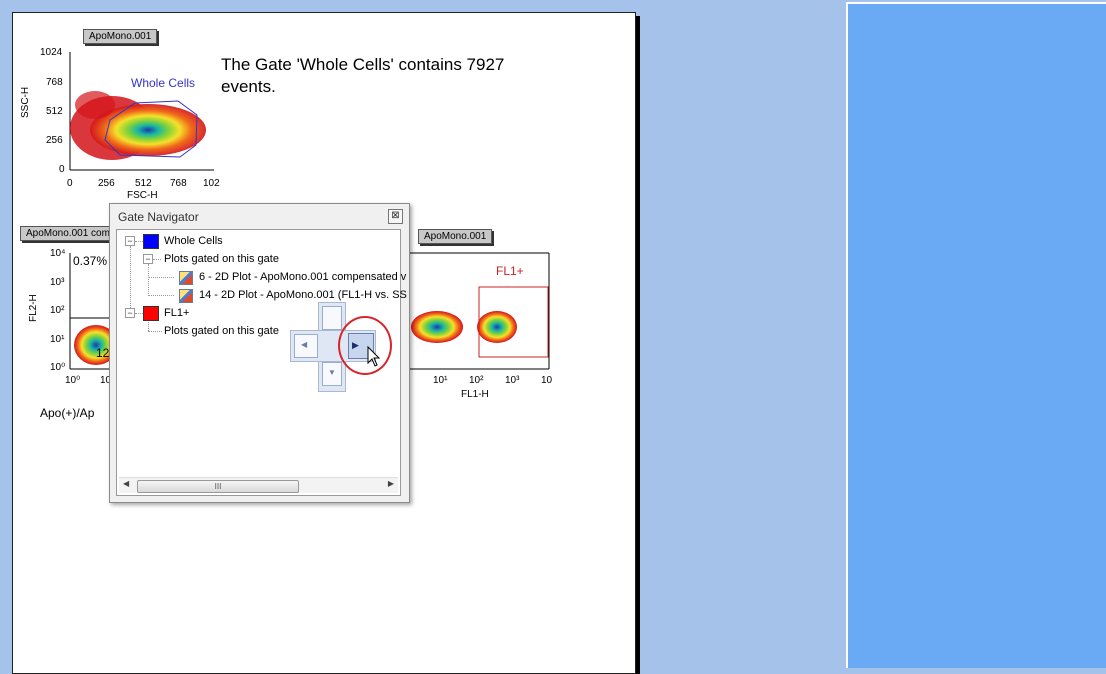 The image size is (1106, 674). Describe the element at coordinates (547, 380) in the screenshot. I see `plot3-xtick-4: 10` at that location.